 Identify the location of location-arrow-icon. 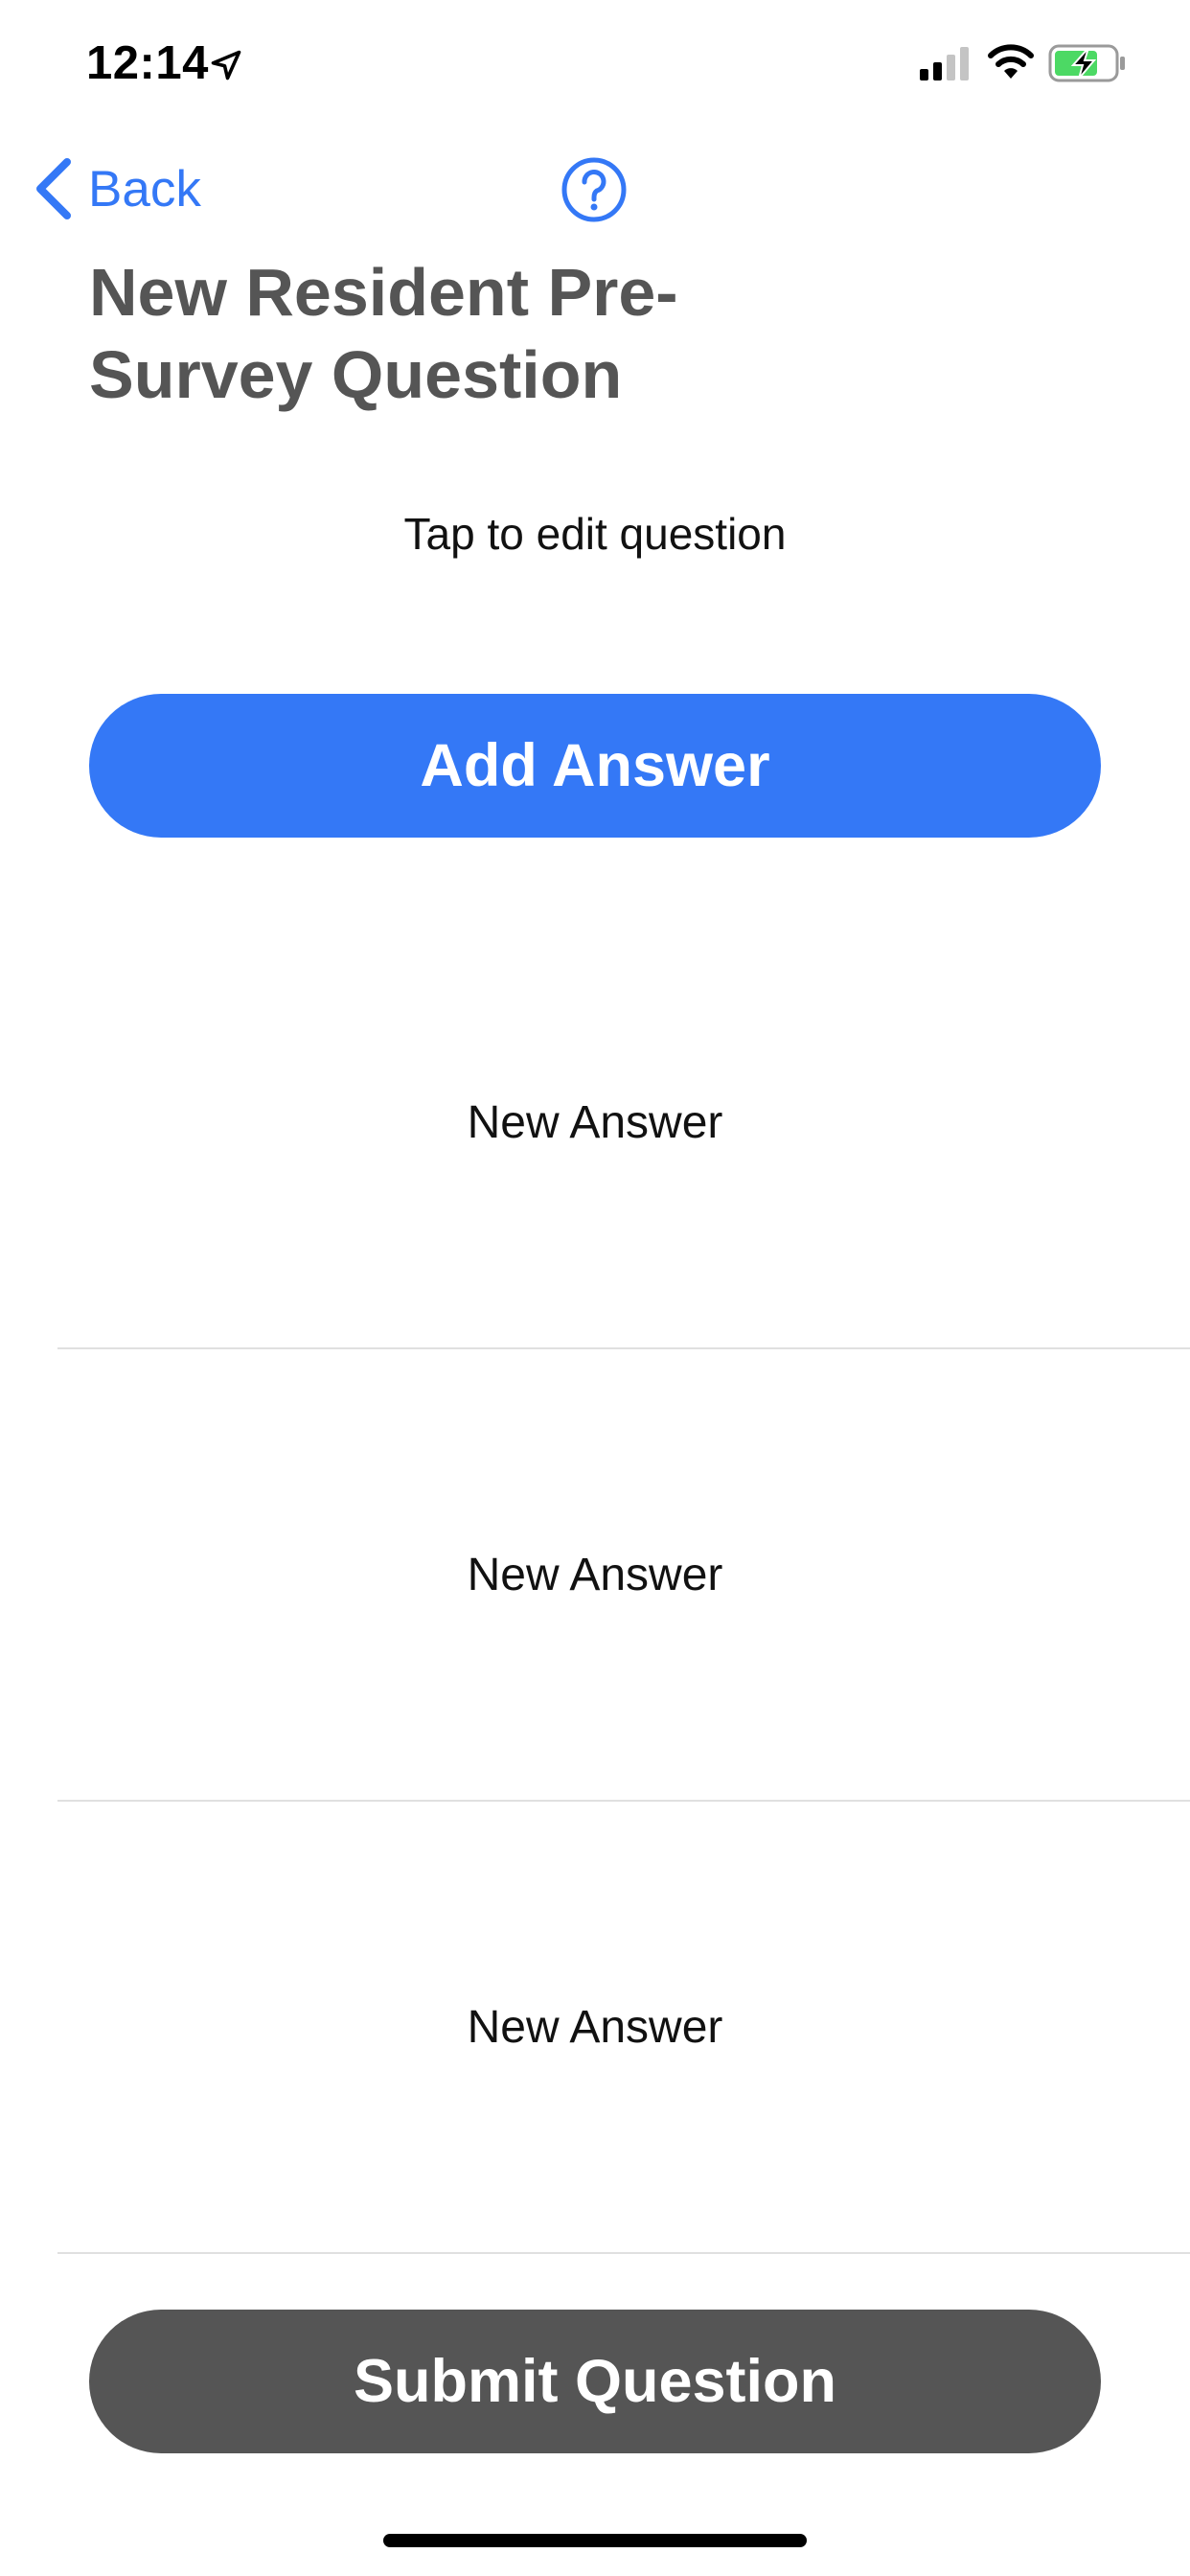
(226, 65).